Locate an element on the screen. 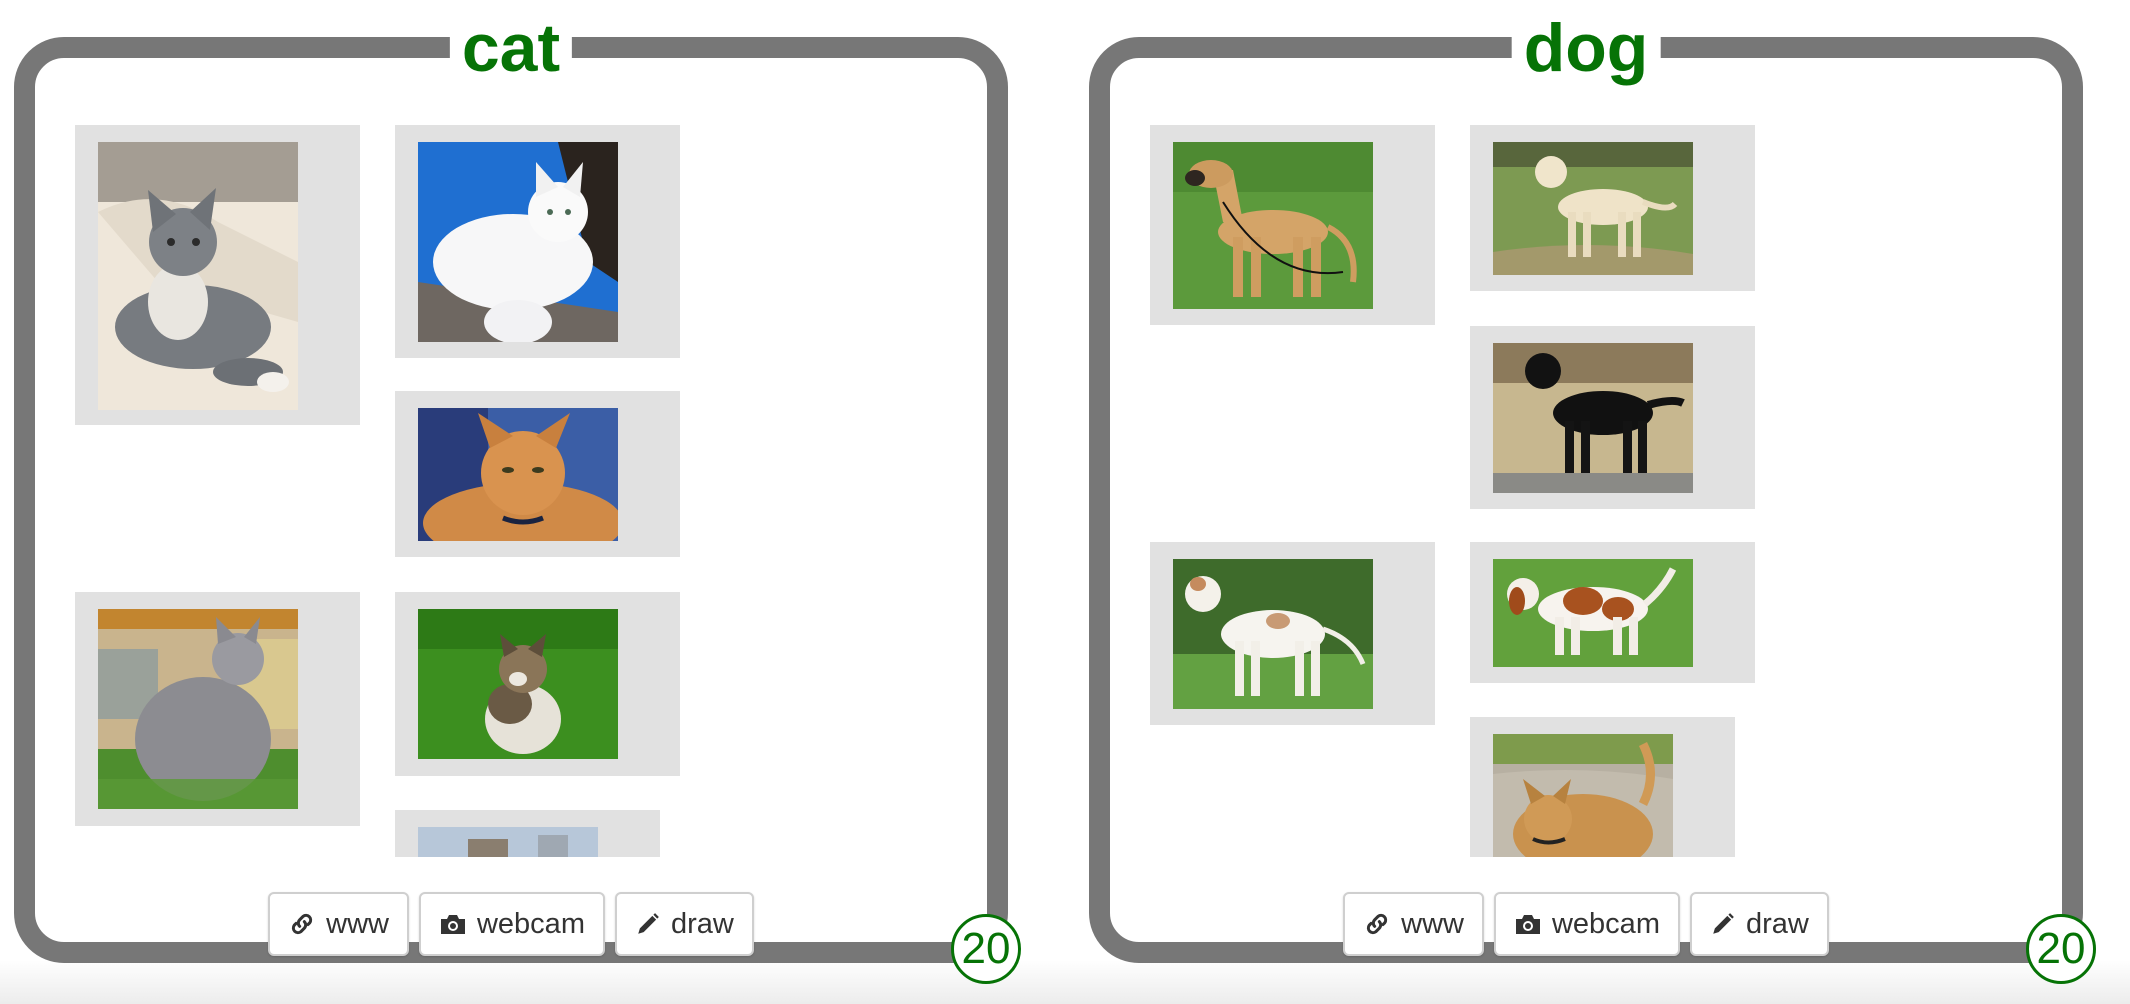 The height and width of the screenshot is (1004, 2130). class-title: cat is located at coordinates (511, 48).